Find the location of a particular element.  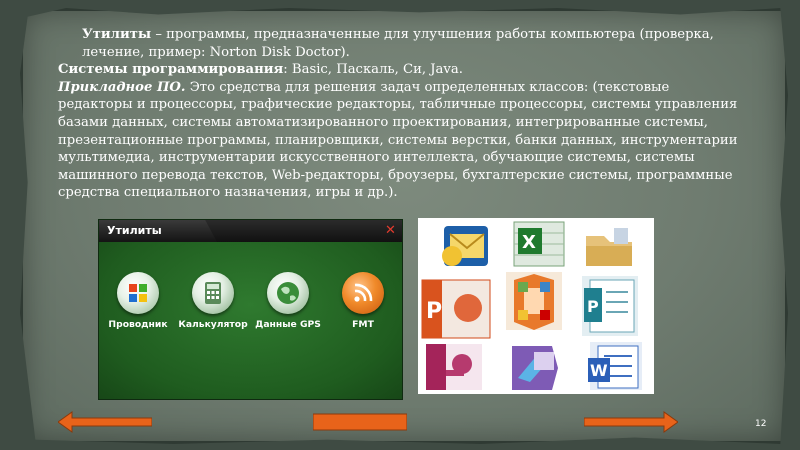

svg-text: W is located at coordinates (599, 370).